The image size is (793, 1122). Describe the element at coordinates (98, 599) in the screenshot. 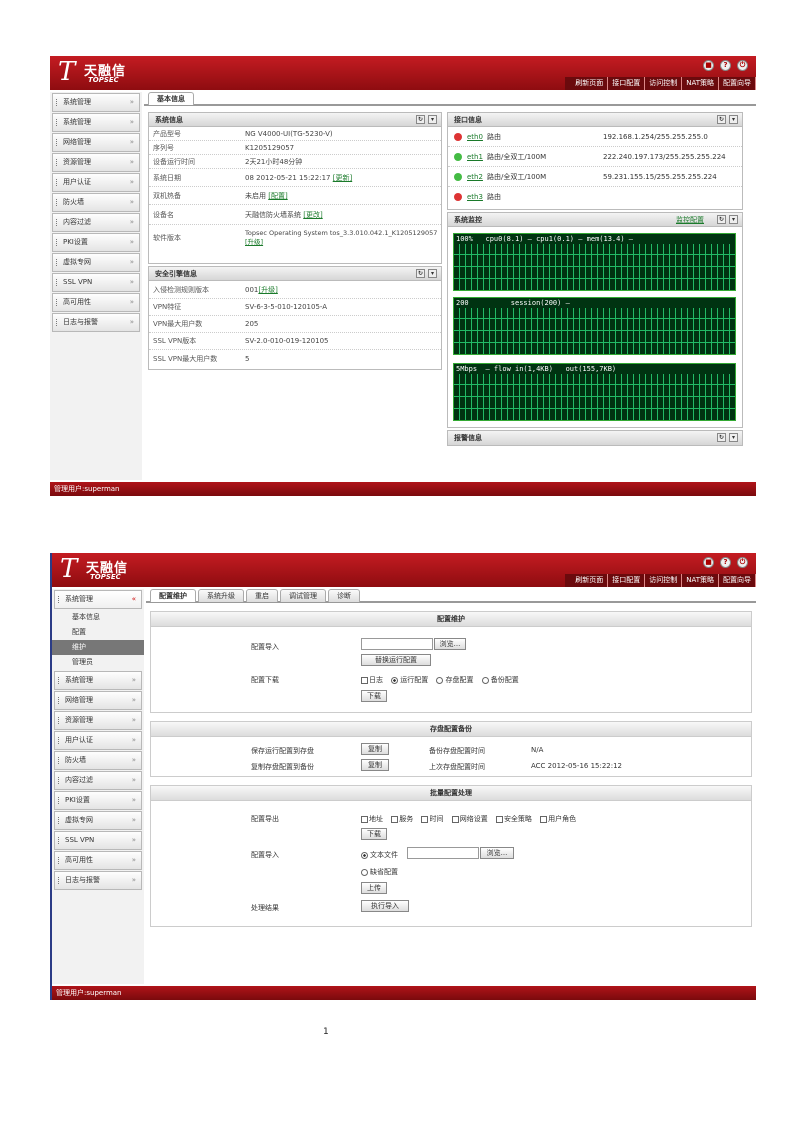

I see `sidebar-item-system: 系统管理 «` at that location.